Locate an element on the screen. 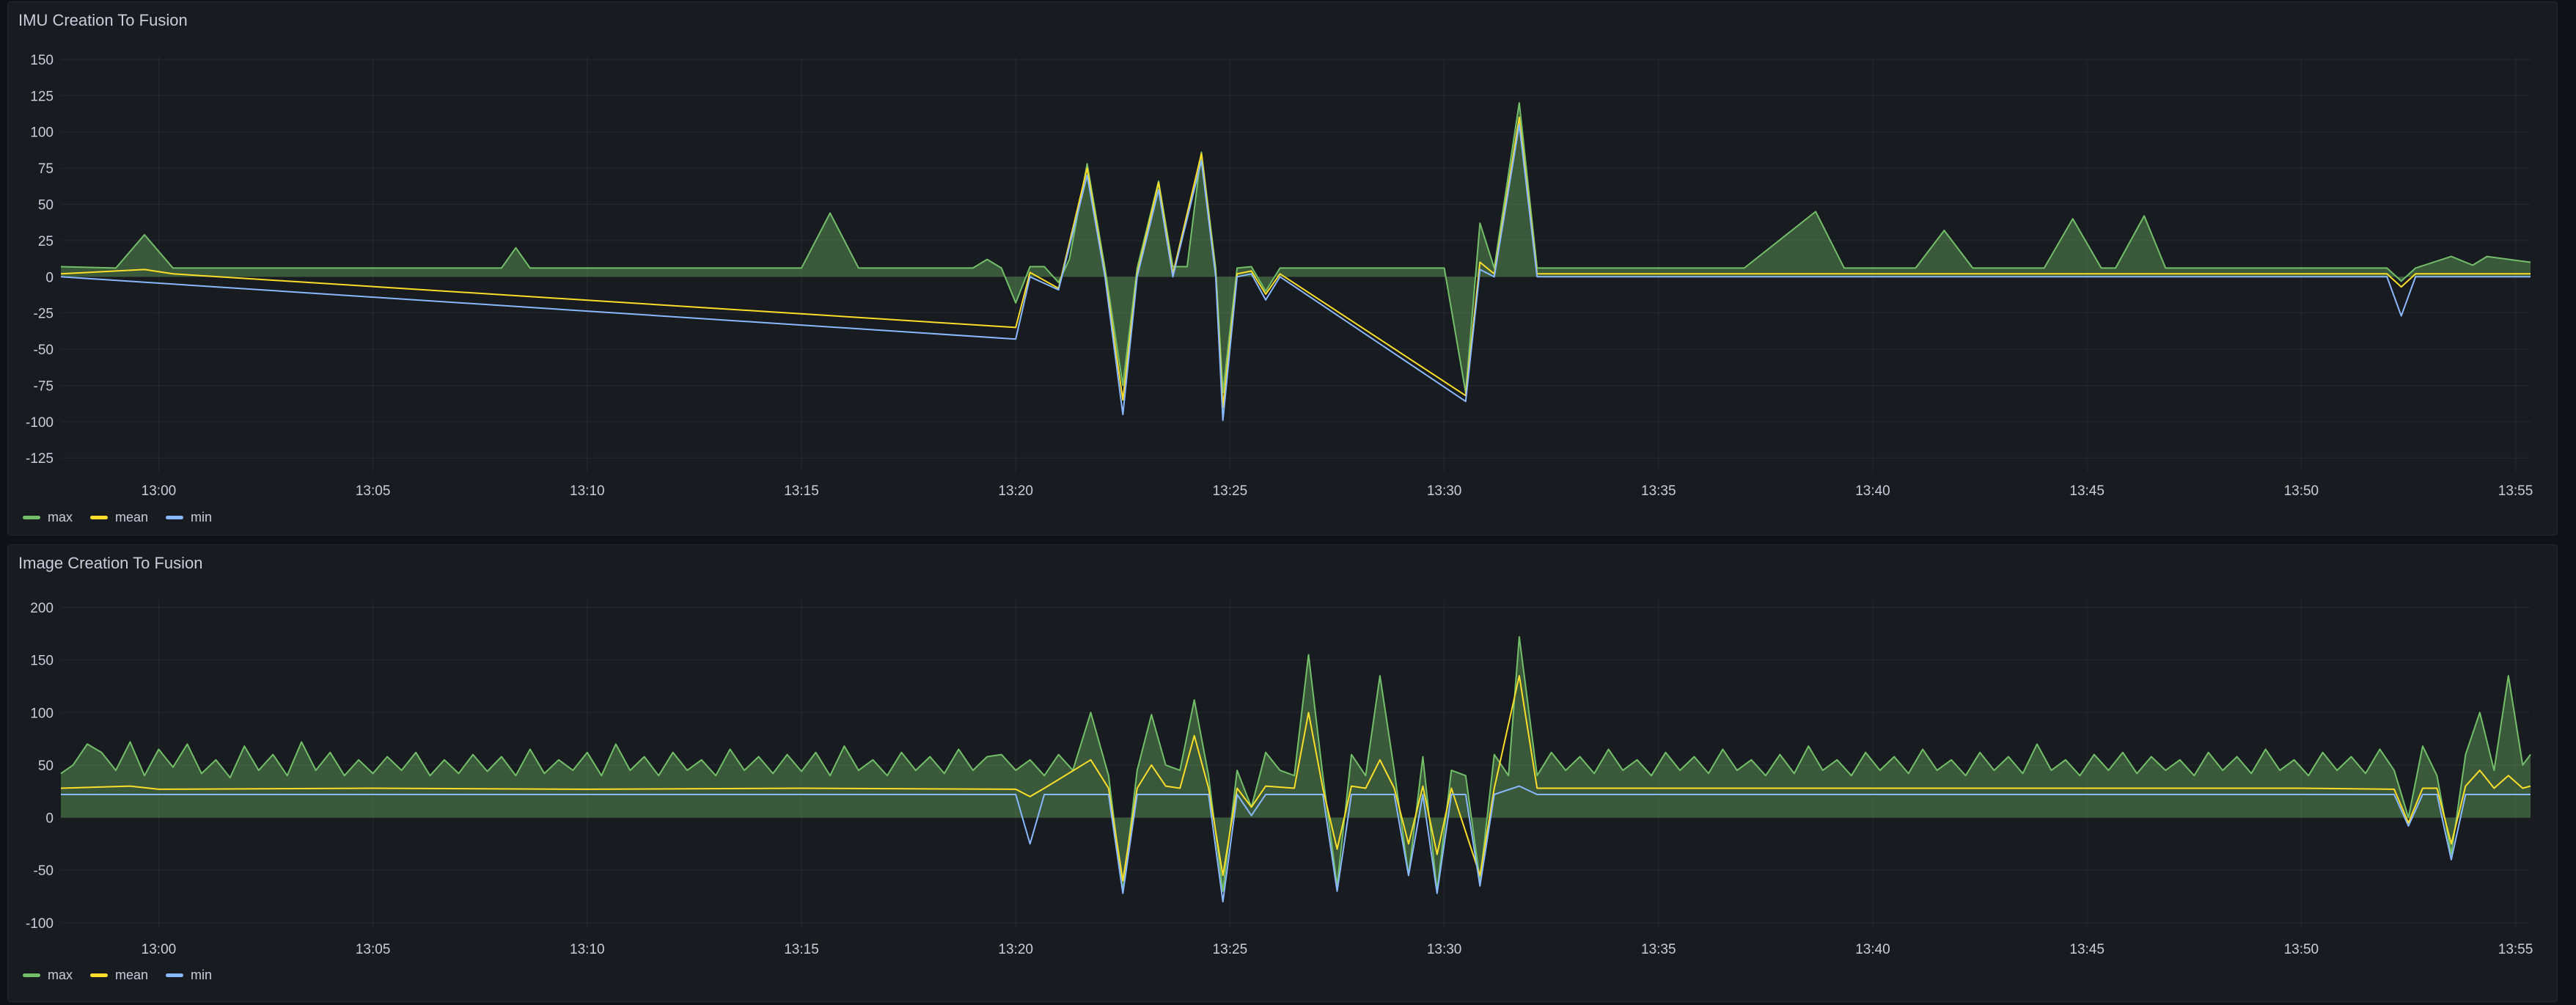 The height and width of the screenshot is (1005, 2576). y-tick-label: 75 is located at coordinates (46, 169).